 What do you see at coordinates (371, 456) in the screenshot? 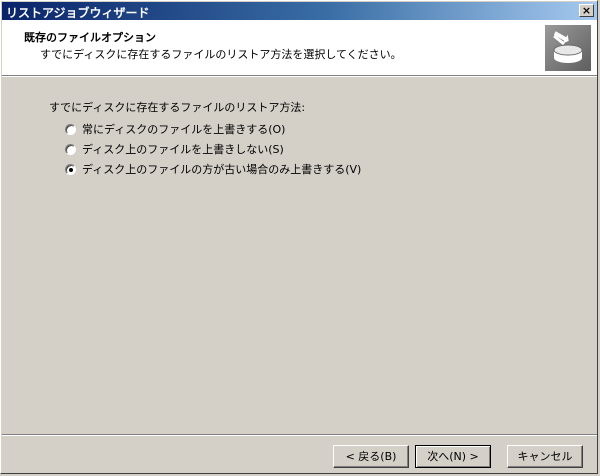
I see `back-button: < 戻る(B)` at bounding box center [371, 456].